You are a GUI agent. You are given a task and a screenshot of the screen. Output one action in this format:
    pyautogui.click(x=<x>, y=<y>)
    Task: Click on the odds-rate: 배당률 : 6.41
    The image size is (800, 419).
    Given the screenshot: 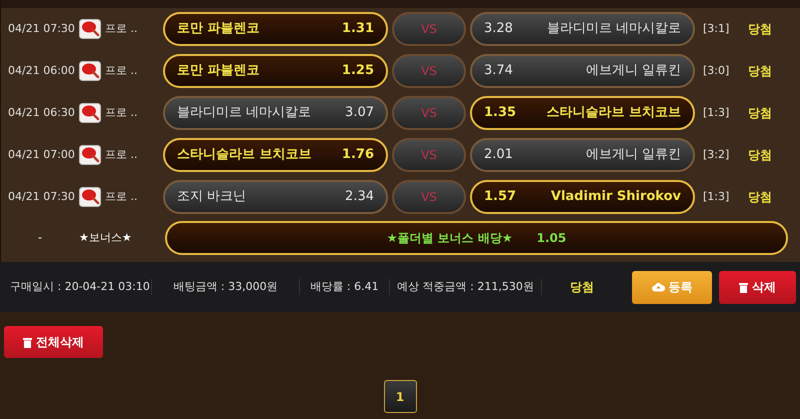 What is the action you would take?
    pyautogui.click(x=345, y=287)
    